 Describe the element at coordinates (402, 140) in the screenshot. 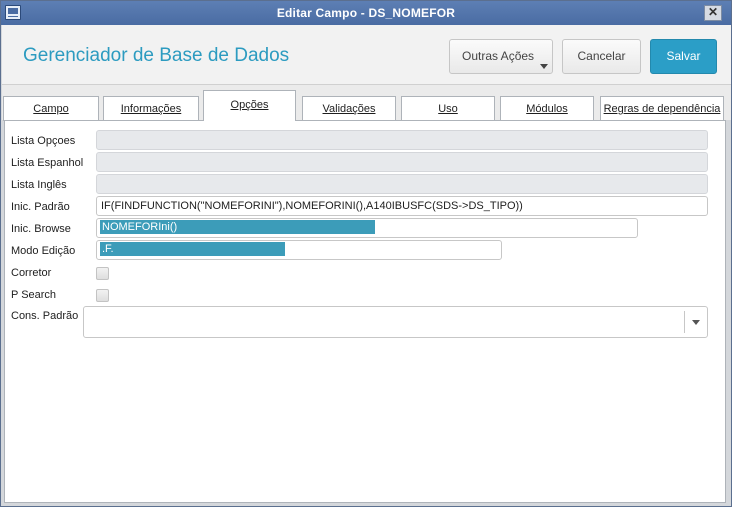

I see `lista-opcoes-field` at that location.